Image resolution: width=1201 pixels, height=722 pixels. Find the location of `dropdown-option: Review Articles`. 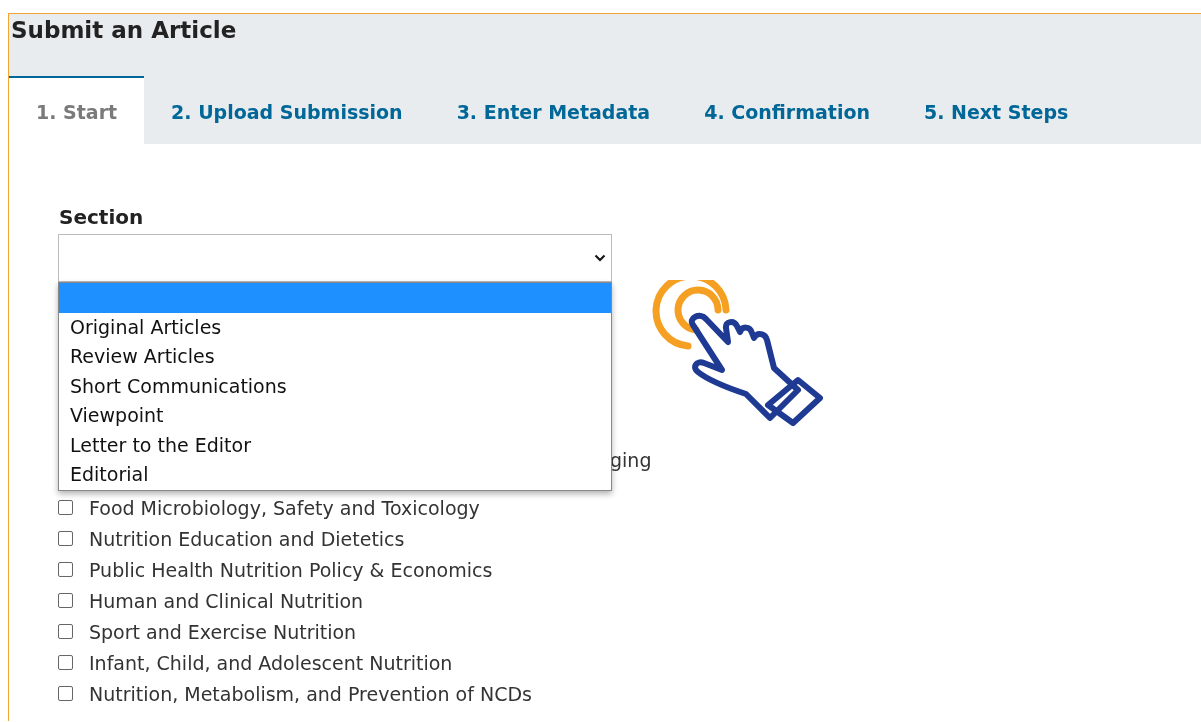

dropdown-option: Review Articles is located at coordinates (335, 357).